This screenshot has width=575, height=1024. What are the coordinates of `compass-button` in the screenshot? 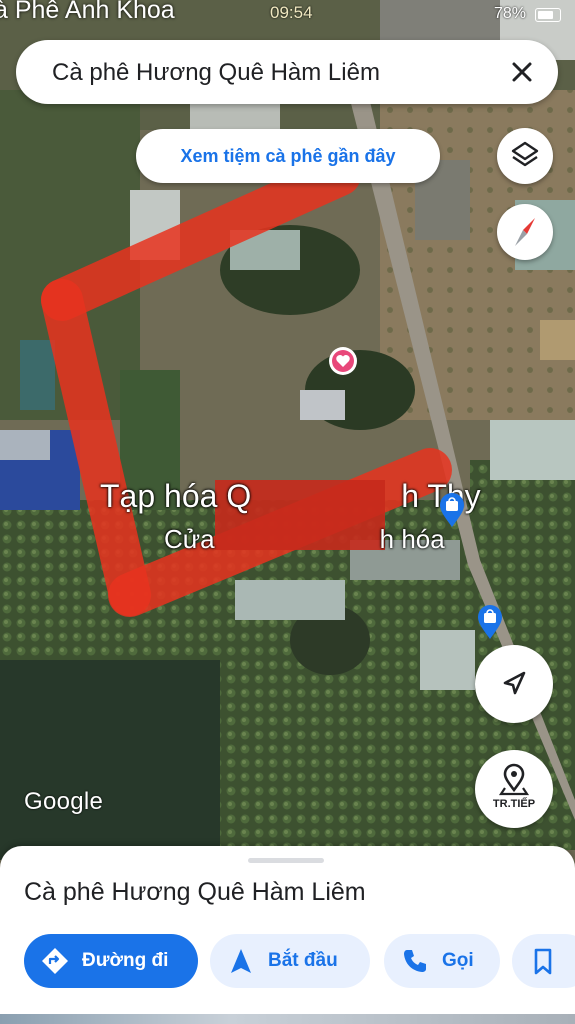 It's located at (525, 232).